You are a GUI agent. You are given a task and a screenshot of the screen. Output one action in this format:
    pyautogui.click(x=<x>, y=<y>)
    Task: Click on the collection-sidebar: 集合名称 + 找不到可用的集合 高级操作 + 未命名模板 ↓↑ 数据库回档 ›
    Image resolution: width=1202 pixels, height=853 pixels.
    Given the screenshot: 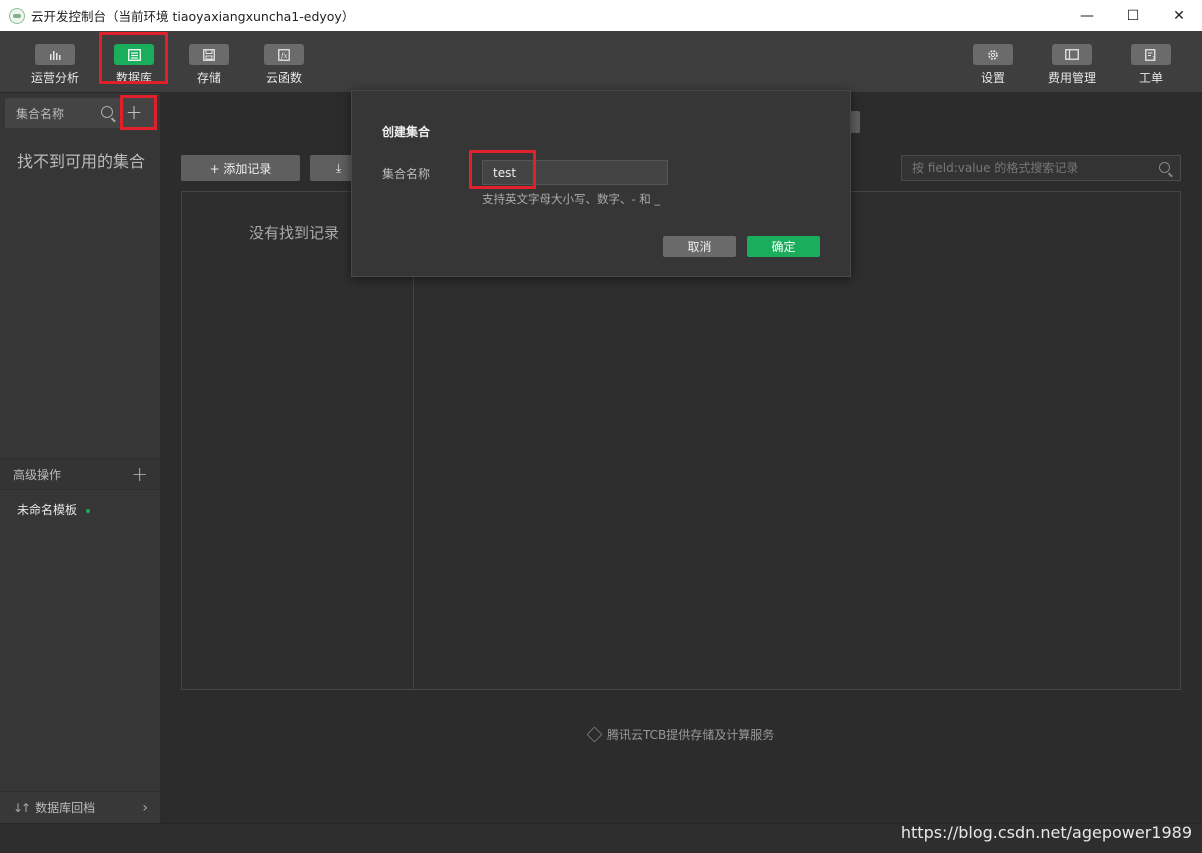 What is the action you would take?
    pyautogui.click(x=80, y=458)
    